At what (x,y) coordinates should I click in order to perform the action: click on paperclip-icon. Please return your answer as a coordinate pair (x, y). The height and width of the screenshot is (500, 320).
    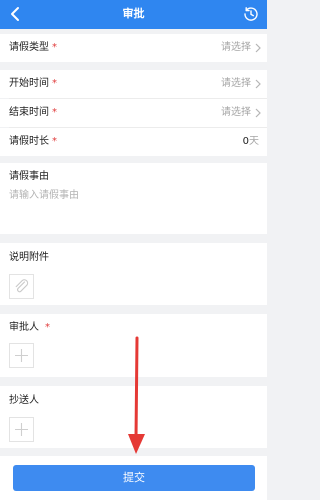
    Looking at the image, I should click on (22, 286).